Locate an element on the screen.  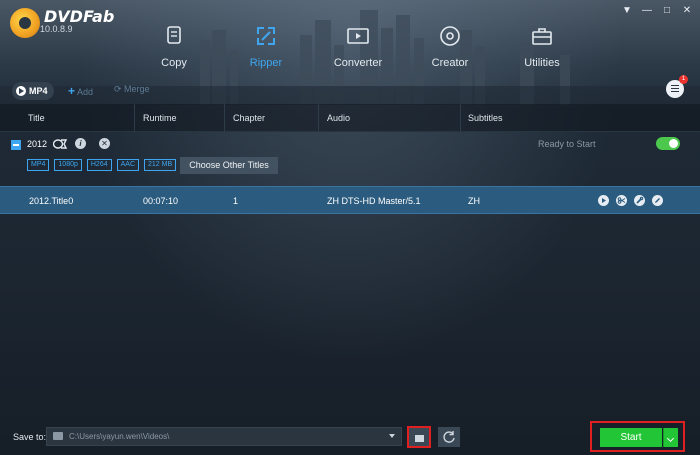
scissors-icon is located at coordinates (621, 200).